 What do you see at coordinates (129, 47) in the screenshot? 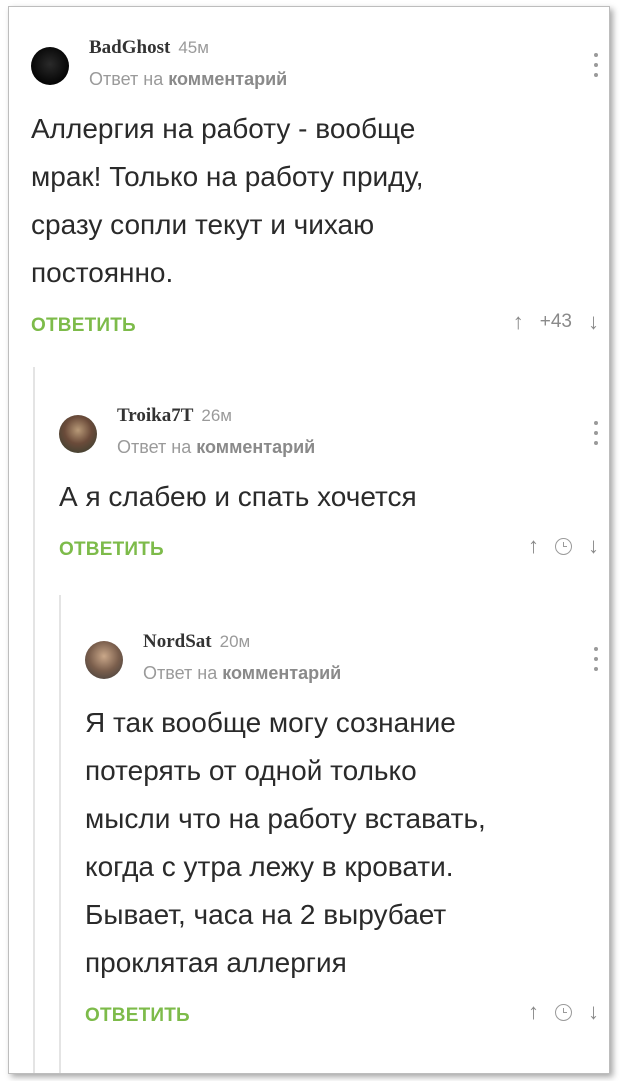
I see `author-nick: BadGhost` at bounding box center [129, 47].